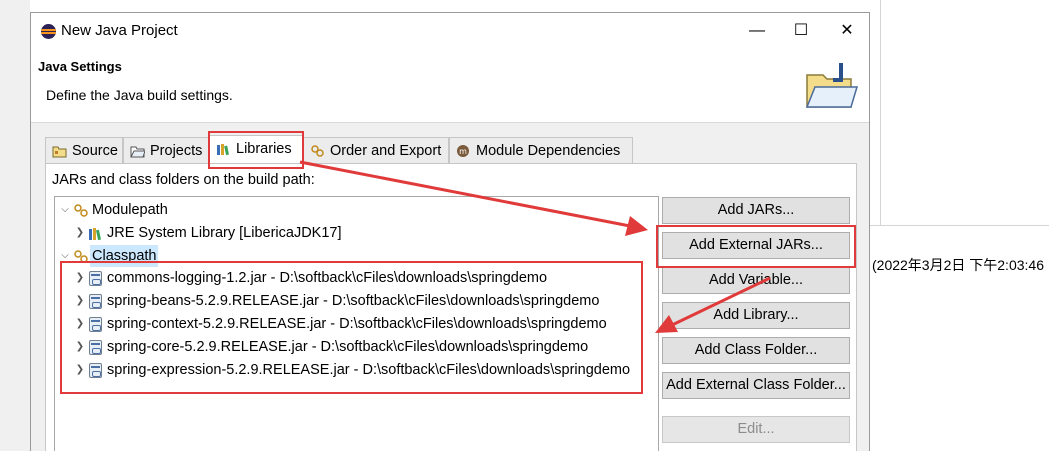 The width and height of the screenshot is (1049, 451). Describe the element at coordinates (801, 31) in the screenshot. I see `maximize-icon: ☐` at that location.